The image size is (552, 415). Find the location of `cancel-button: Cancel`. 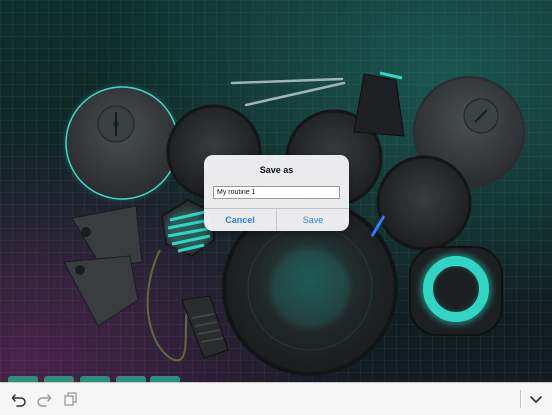

cancel-button: Cancel is located at coordinates (240, 220).